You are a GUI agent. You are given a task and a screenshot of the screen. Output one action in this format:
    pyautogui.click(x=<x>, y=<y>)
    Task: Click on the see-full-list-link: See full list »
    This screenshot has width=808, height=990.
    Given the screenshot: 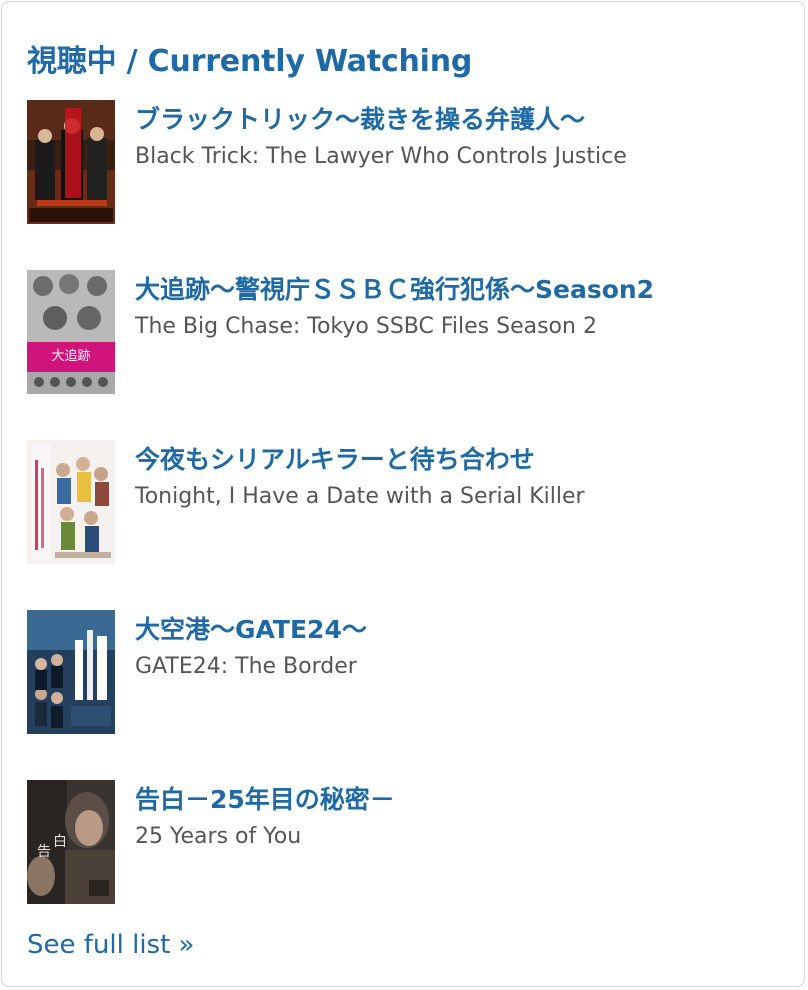 What is the action you would take?
    pyautogui.click(x=110, y=945)
    